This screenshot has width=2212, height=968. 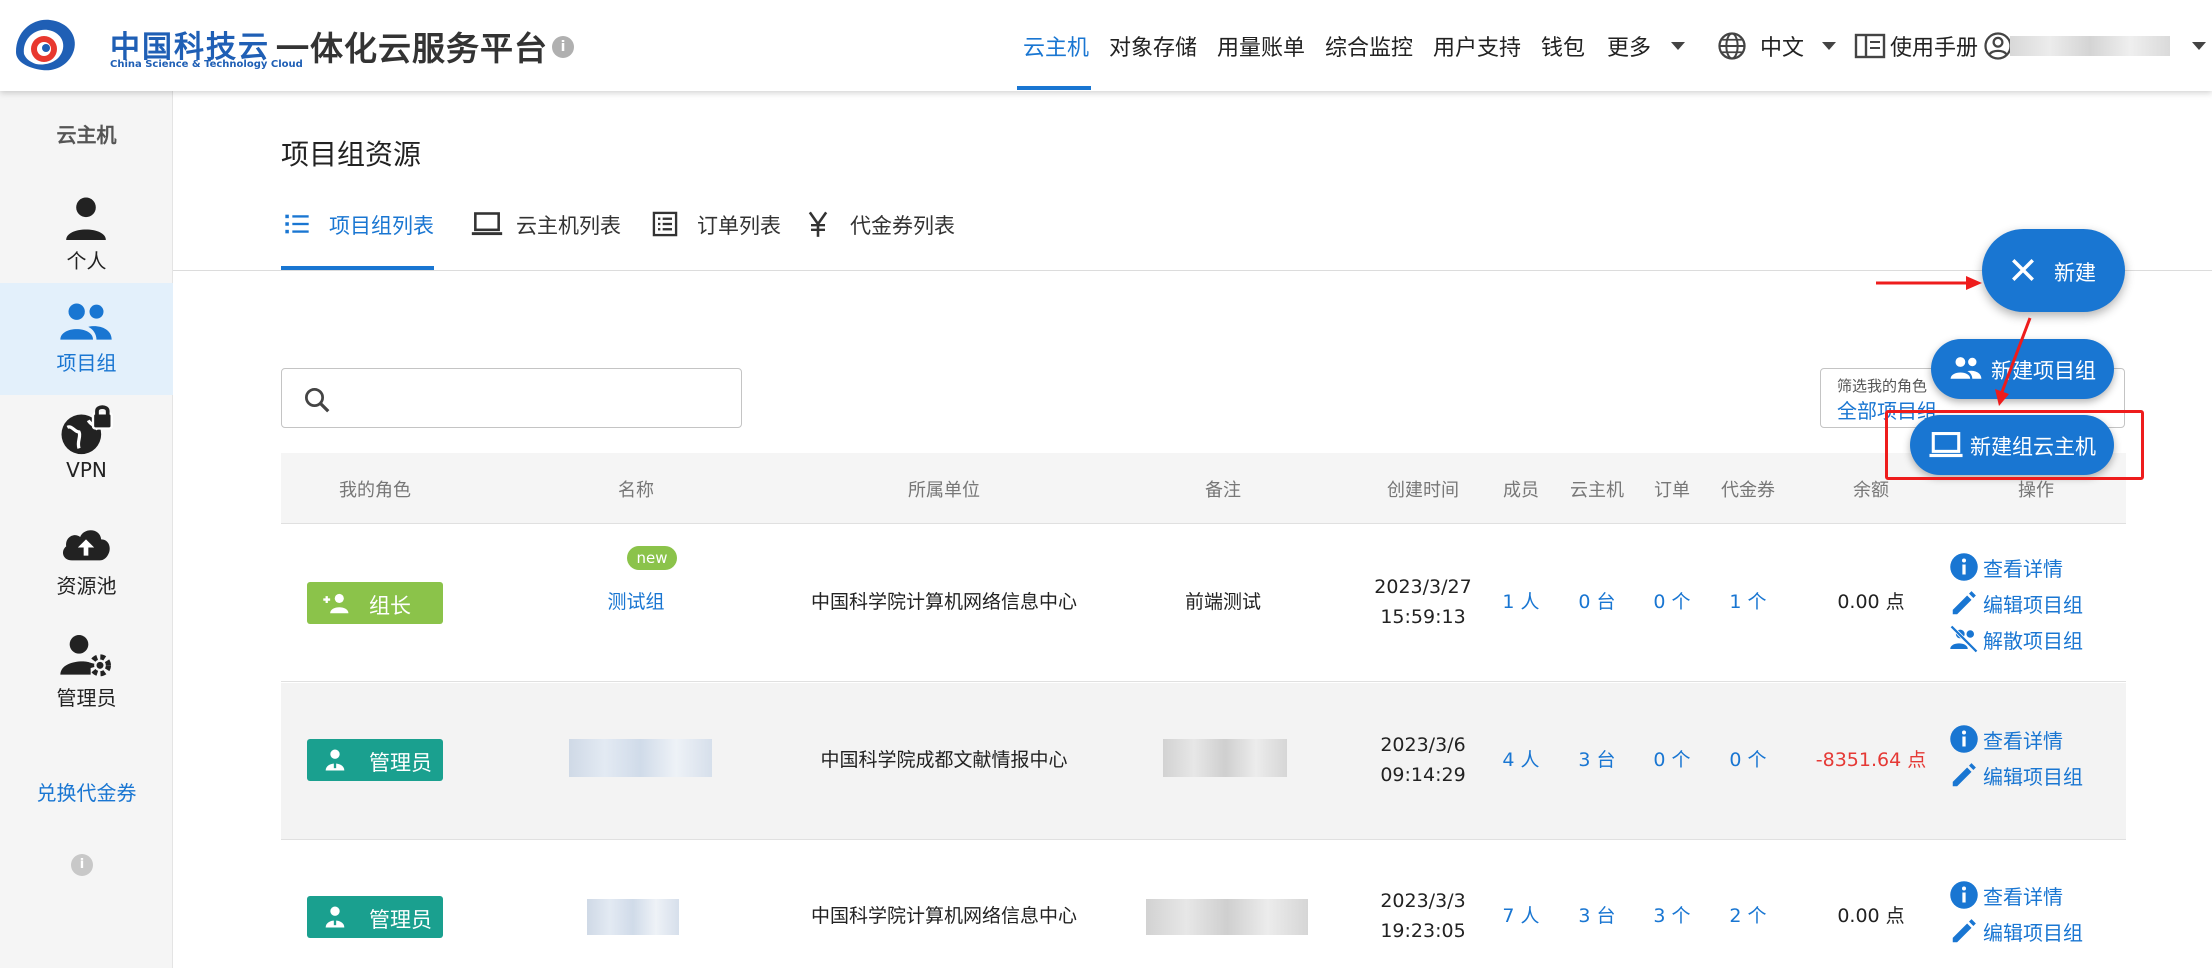 I want to click on china-science-cloud-logo-icon, so click(x=45, y=45).